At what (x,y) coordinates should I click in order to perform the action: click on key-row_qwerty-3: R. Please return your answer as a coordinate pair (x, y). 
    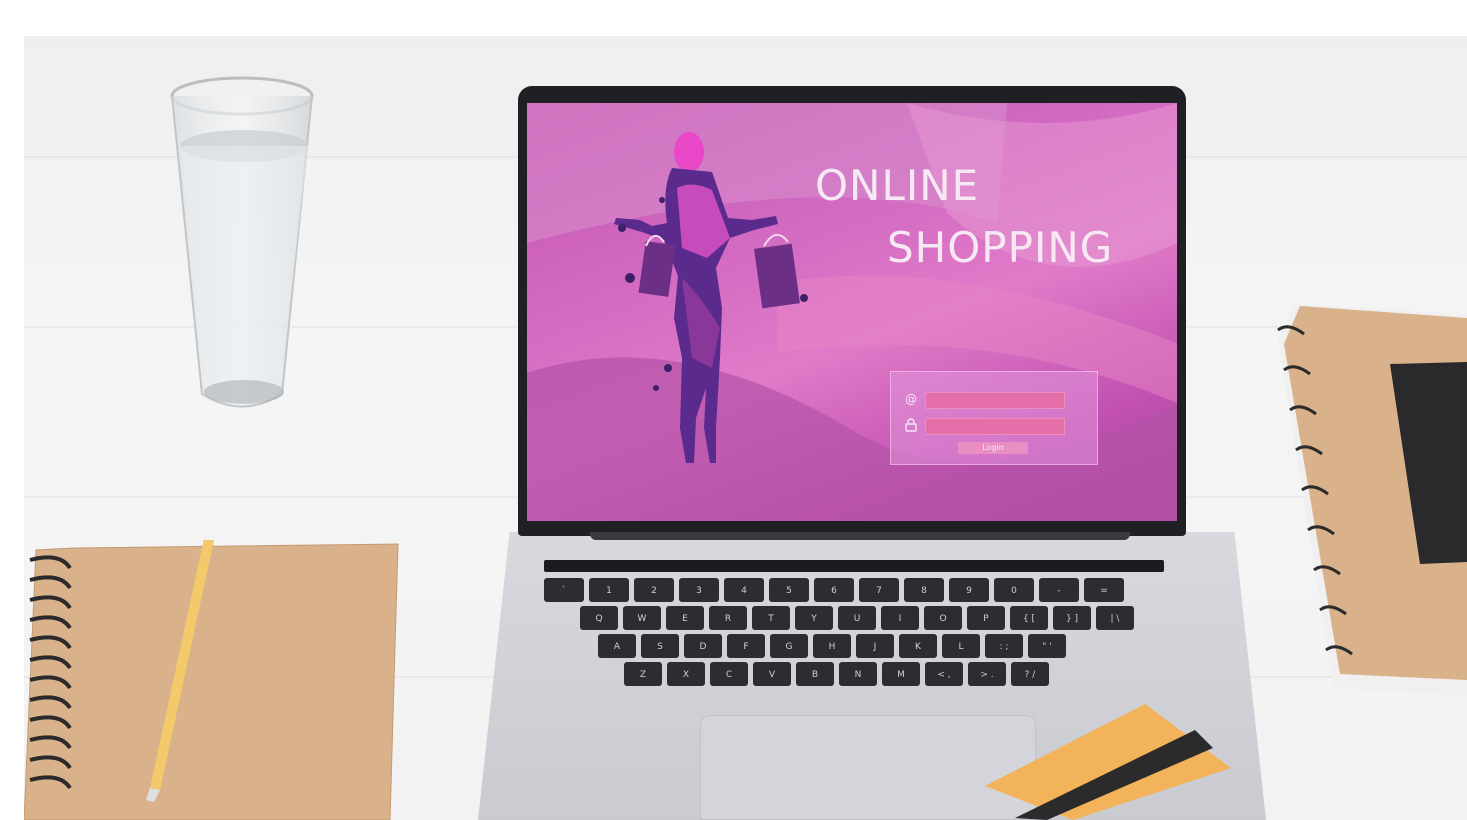
    Looking at the image, I should click on (728, 618).